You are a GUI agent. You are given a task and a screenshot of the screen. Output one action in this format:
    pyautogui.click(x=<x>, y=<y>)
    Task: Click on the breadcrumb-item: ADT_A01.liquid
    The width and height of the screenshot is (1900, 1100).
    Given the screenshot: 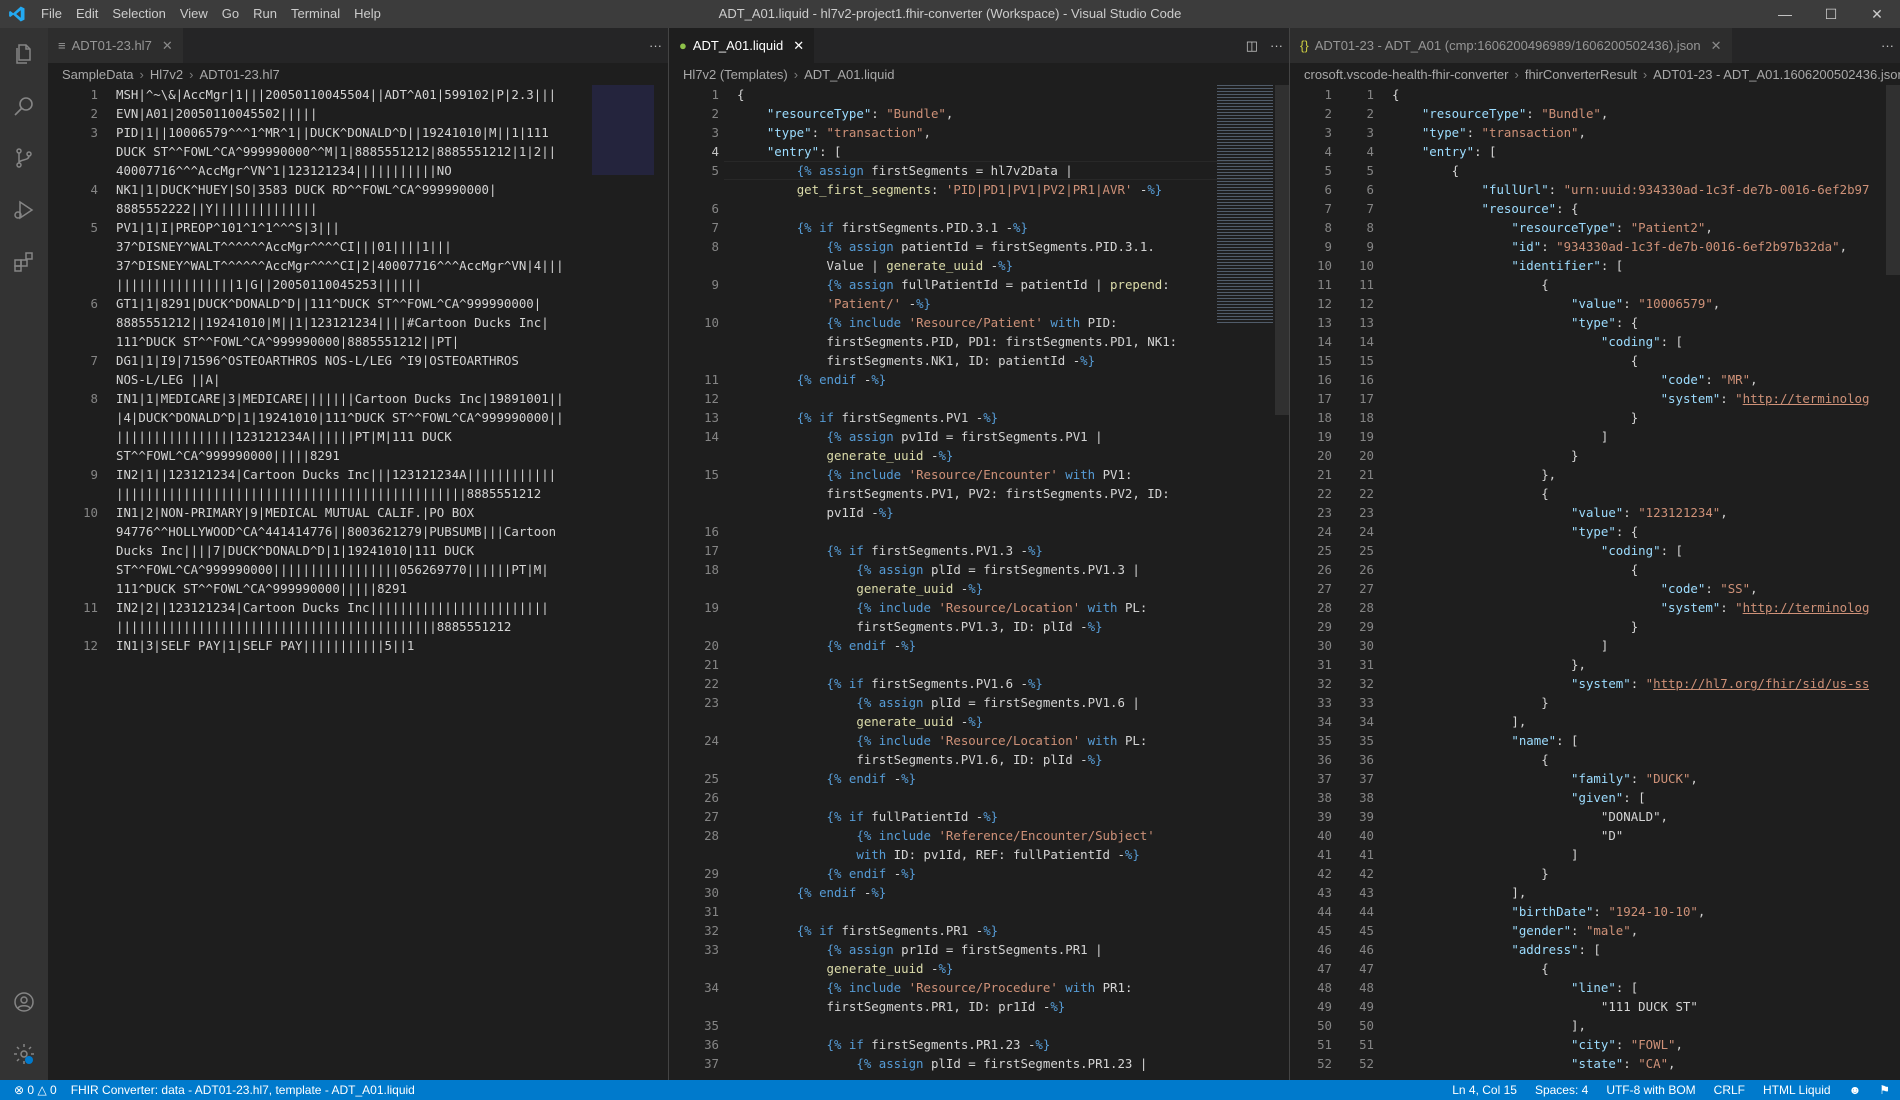 What is the action you would take?
    pyautogui.click(x=849, y=74)
    